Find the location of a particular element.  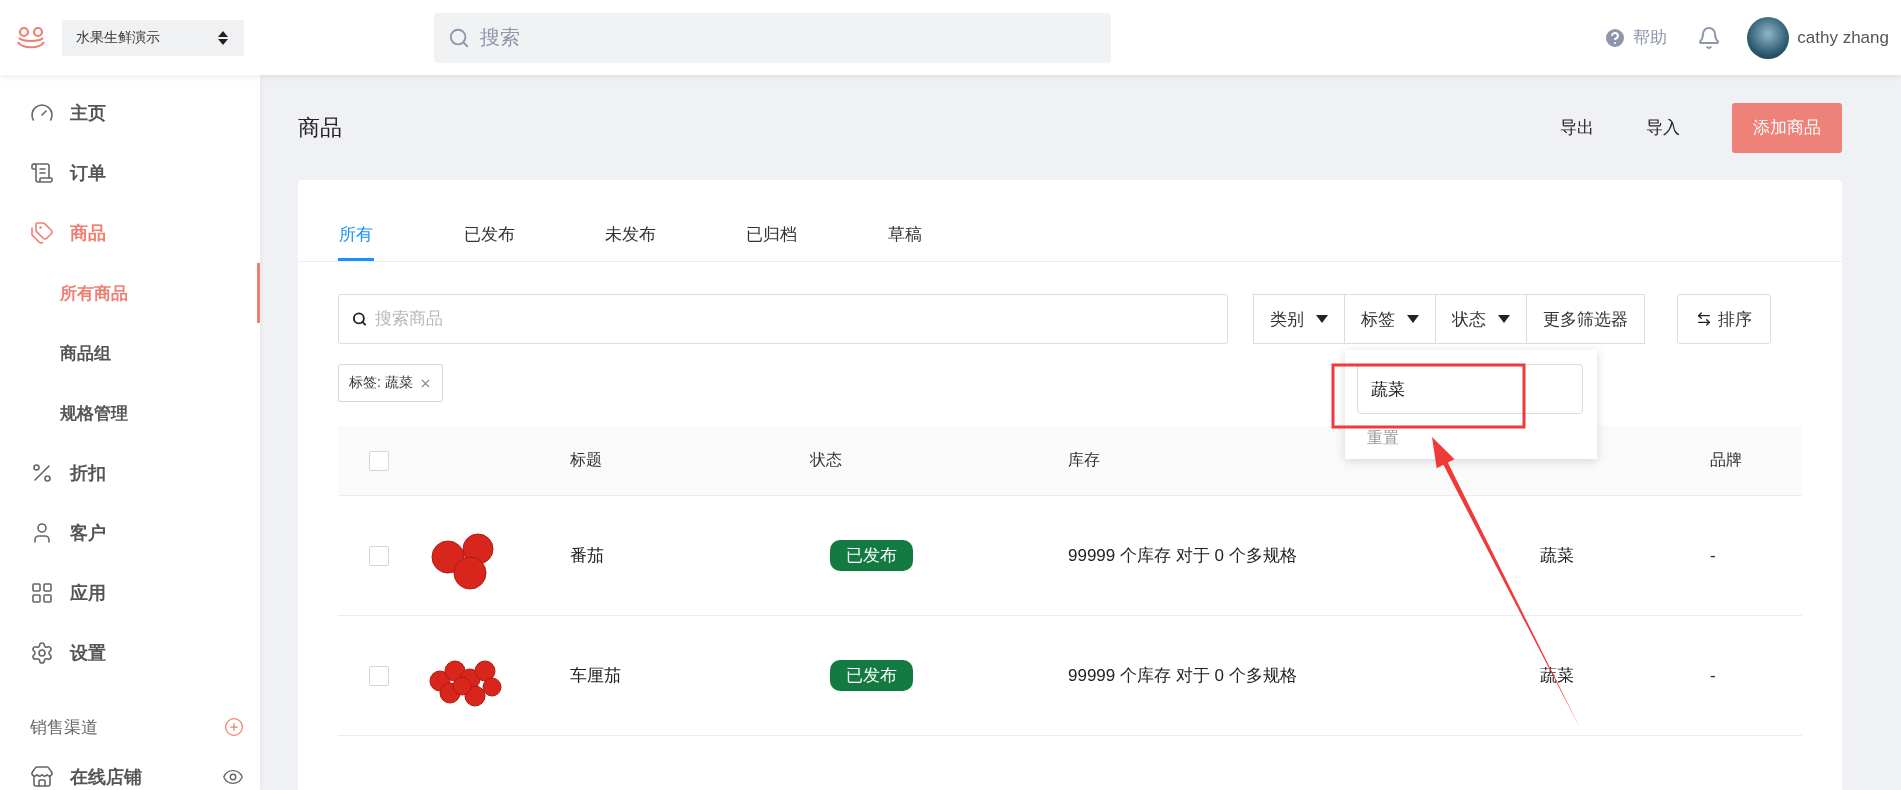

column-header: 品牌 is located at coordinates (1726, 460).